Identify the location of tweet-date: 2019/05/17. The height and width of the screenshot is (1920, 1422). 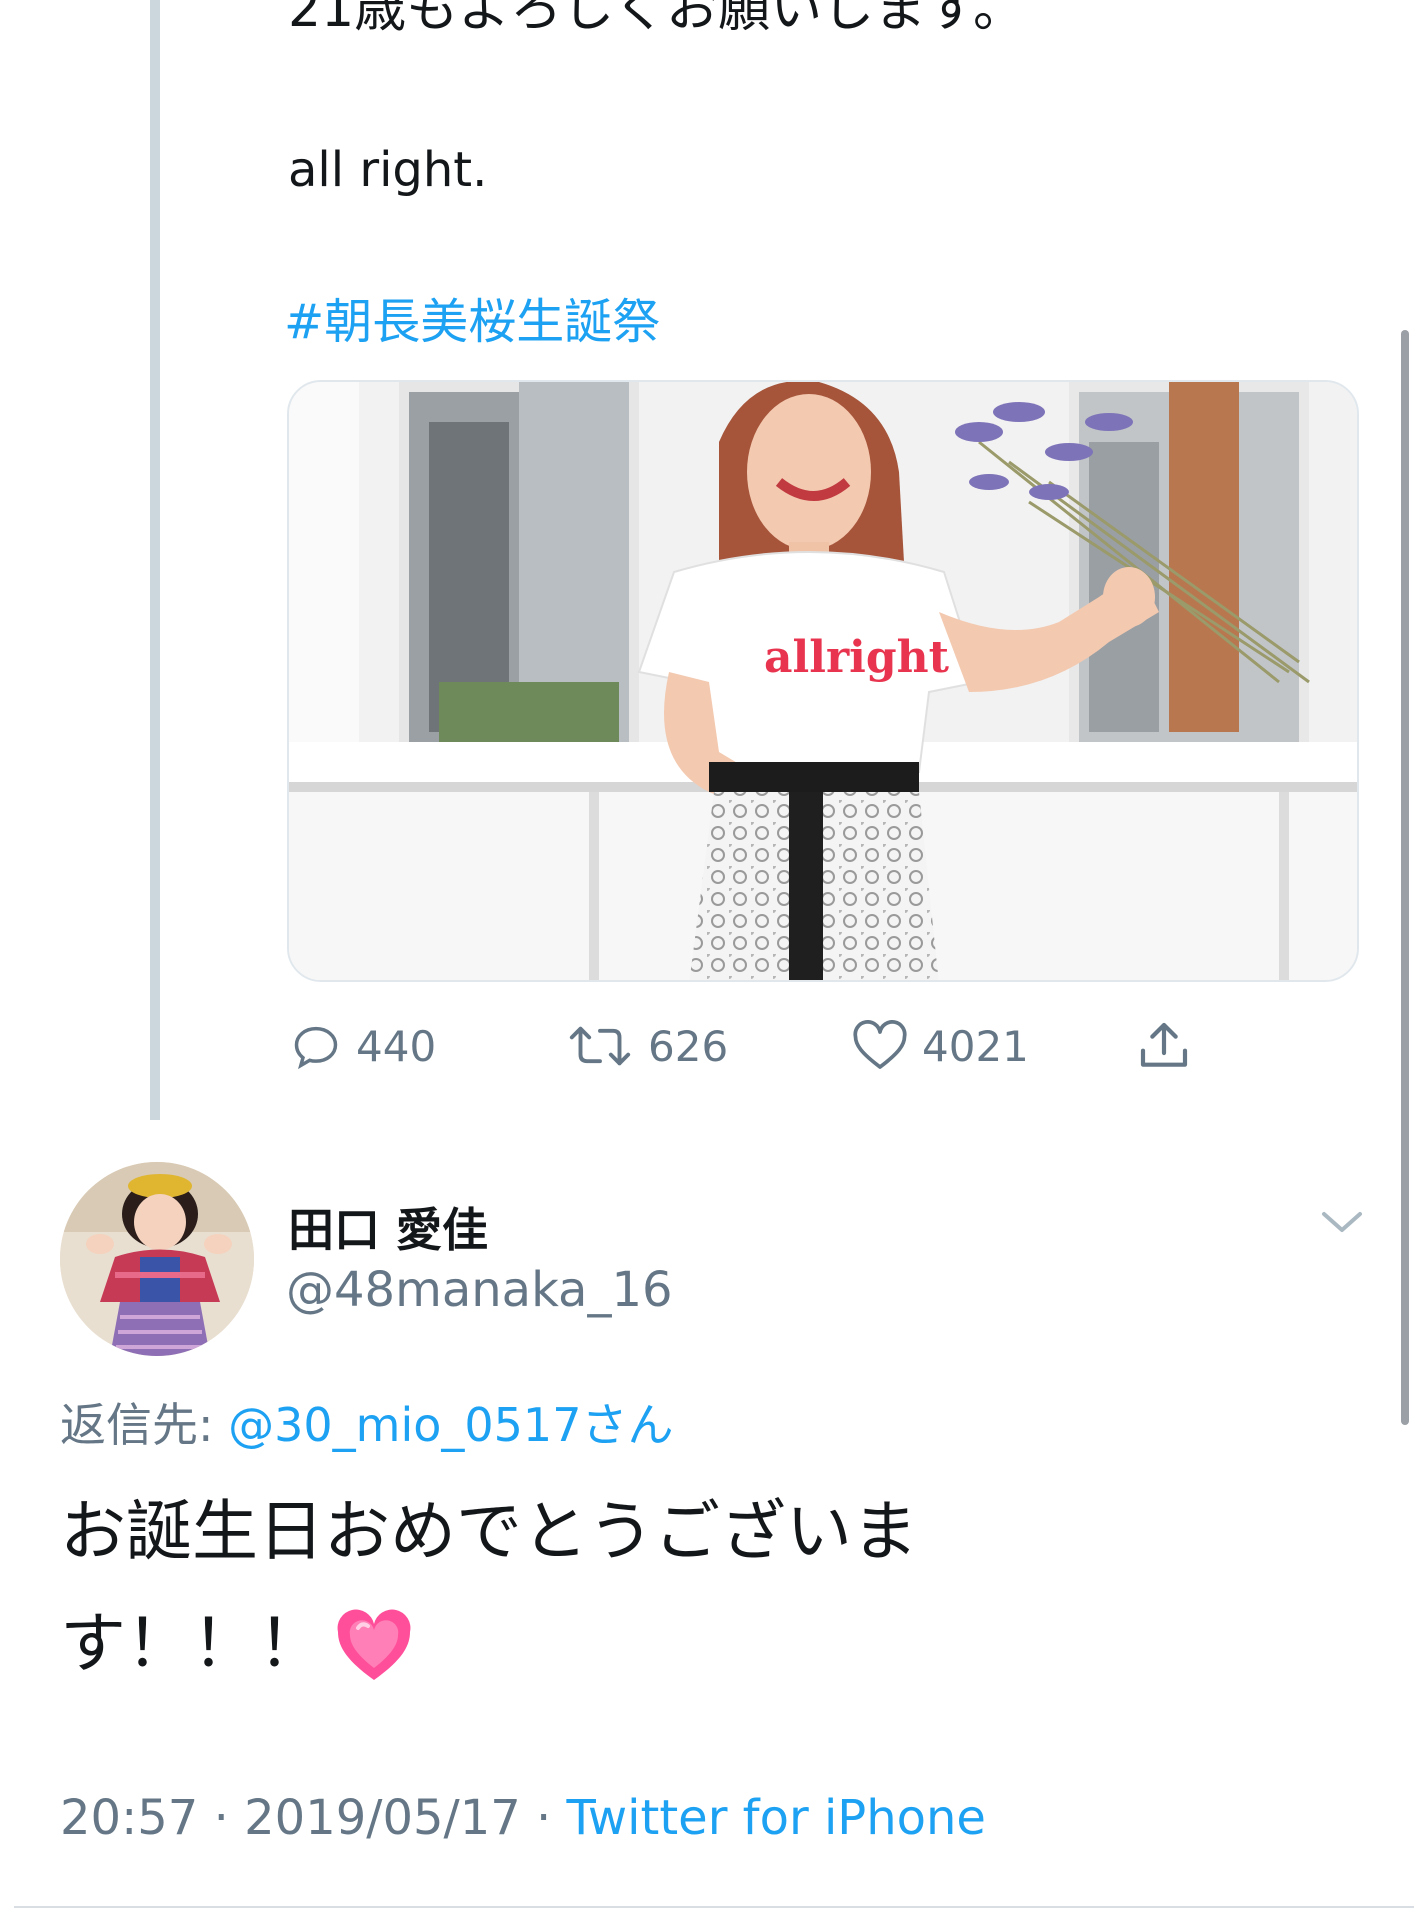
(382, 1818).